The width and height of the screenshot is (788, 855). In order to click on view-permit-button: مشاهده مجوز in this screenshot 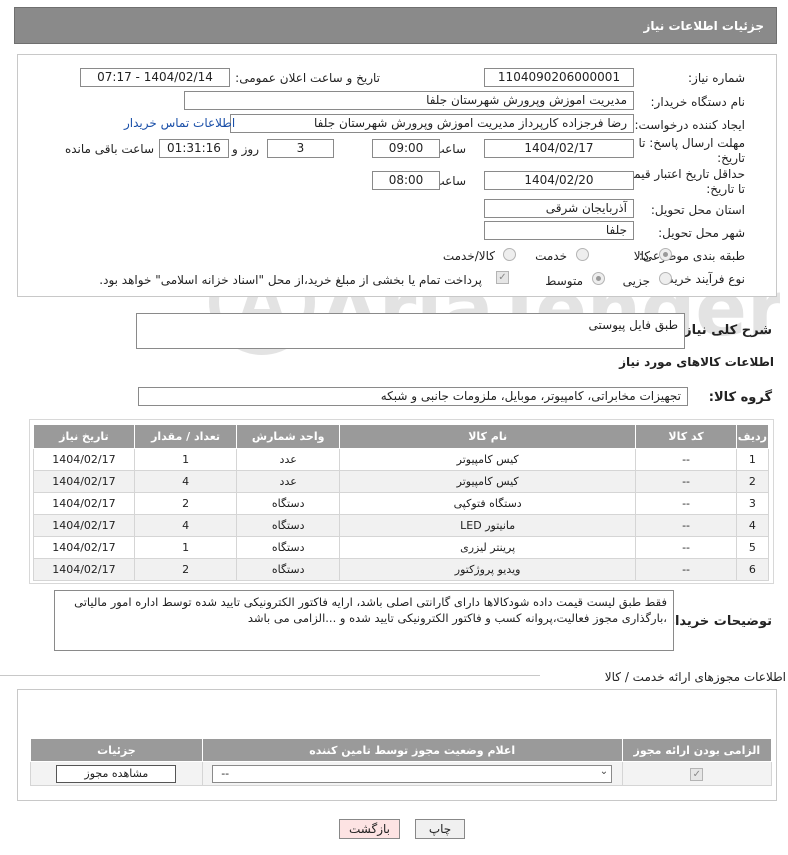, I will do `click(116, 773)`.